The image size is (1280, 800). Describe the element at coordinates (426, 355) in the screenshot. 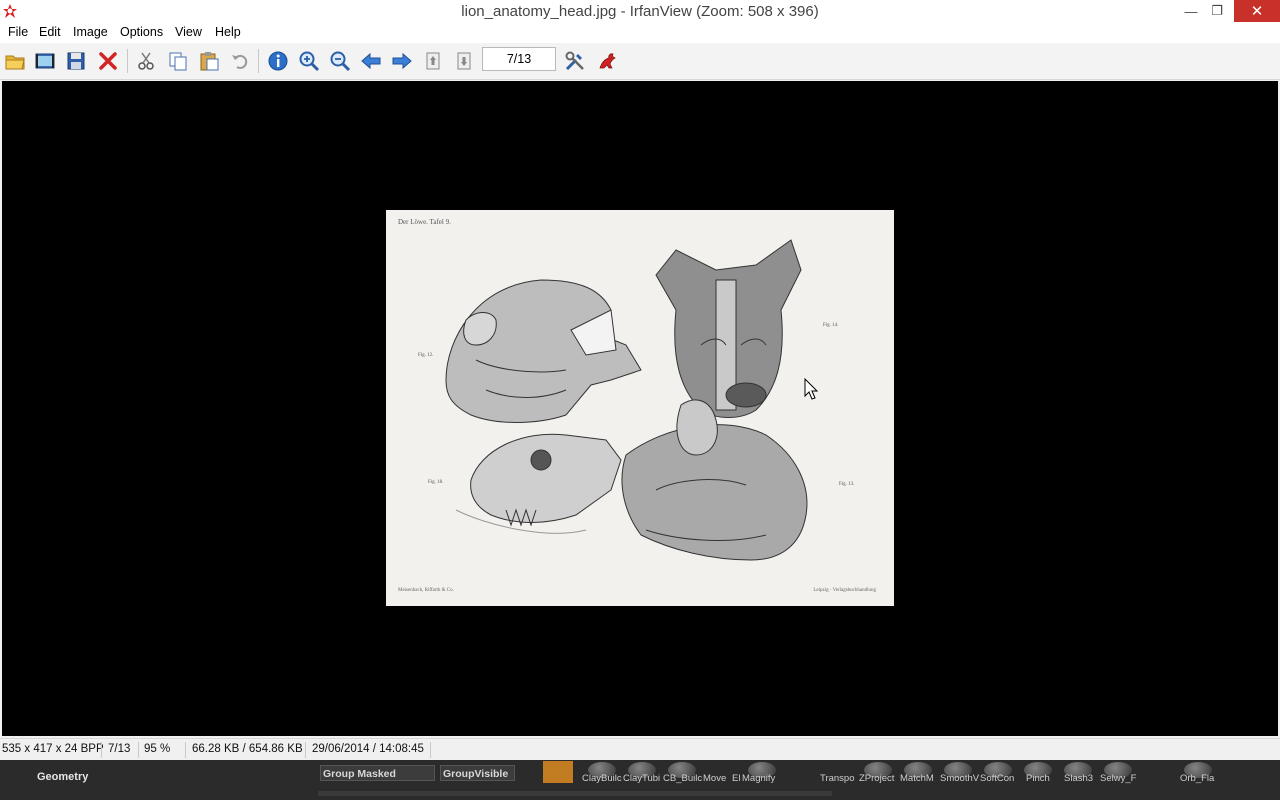

I see `figure-label: Fig. 12.` at that location.